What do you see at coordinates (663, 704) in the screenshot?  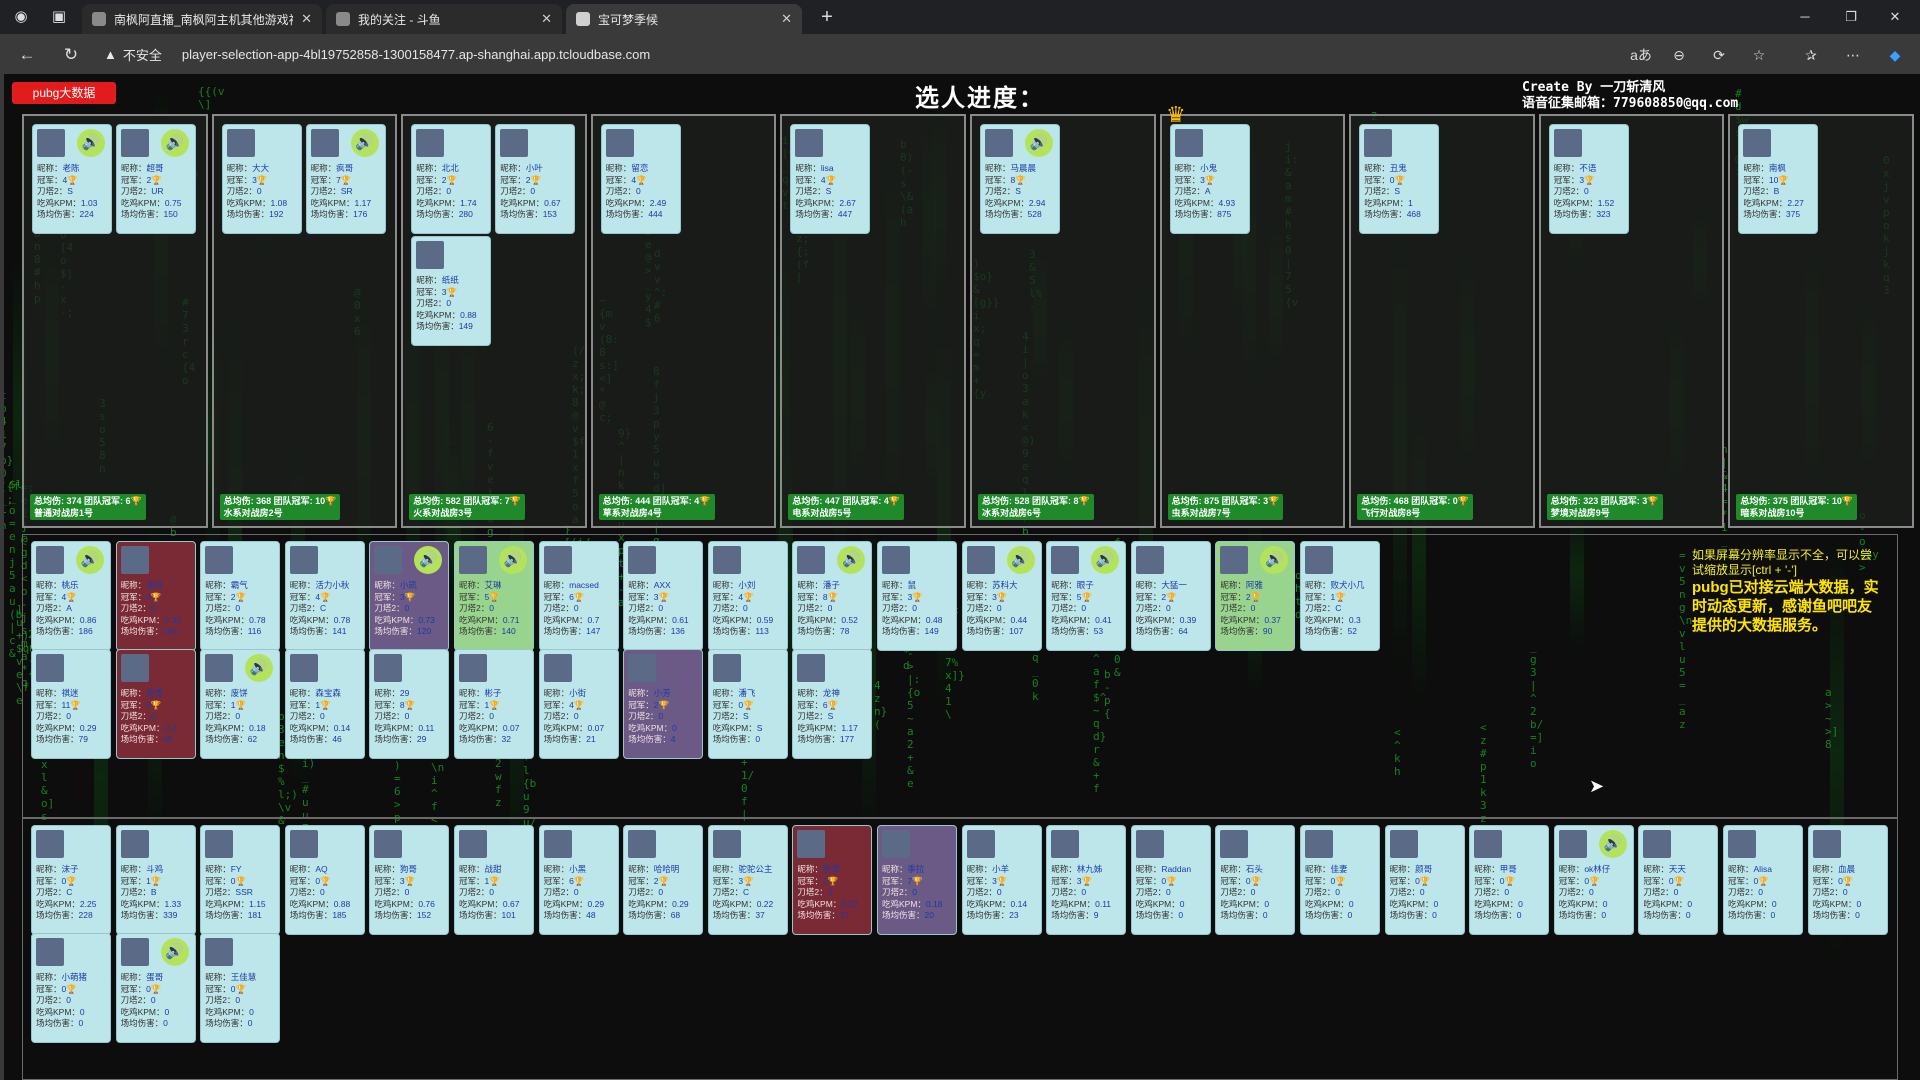 I see `player-card: 昵称：小芳 冠军：2🏆 刀塔2：0 吃鸡KPM：0 场均伤害：4` at bounding box center [663, 704].